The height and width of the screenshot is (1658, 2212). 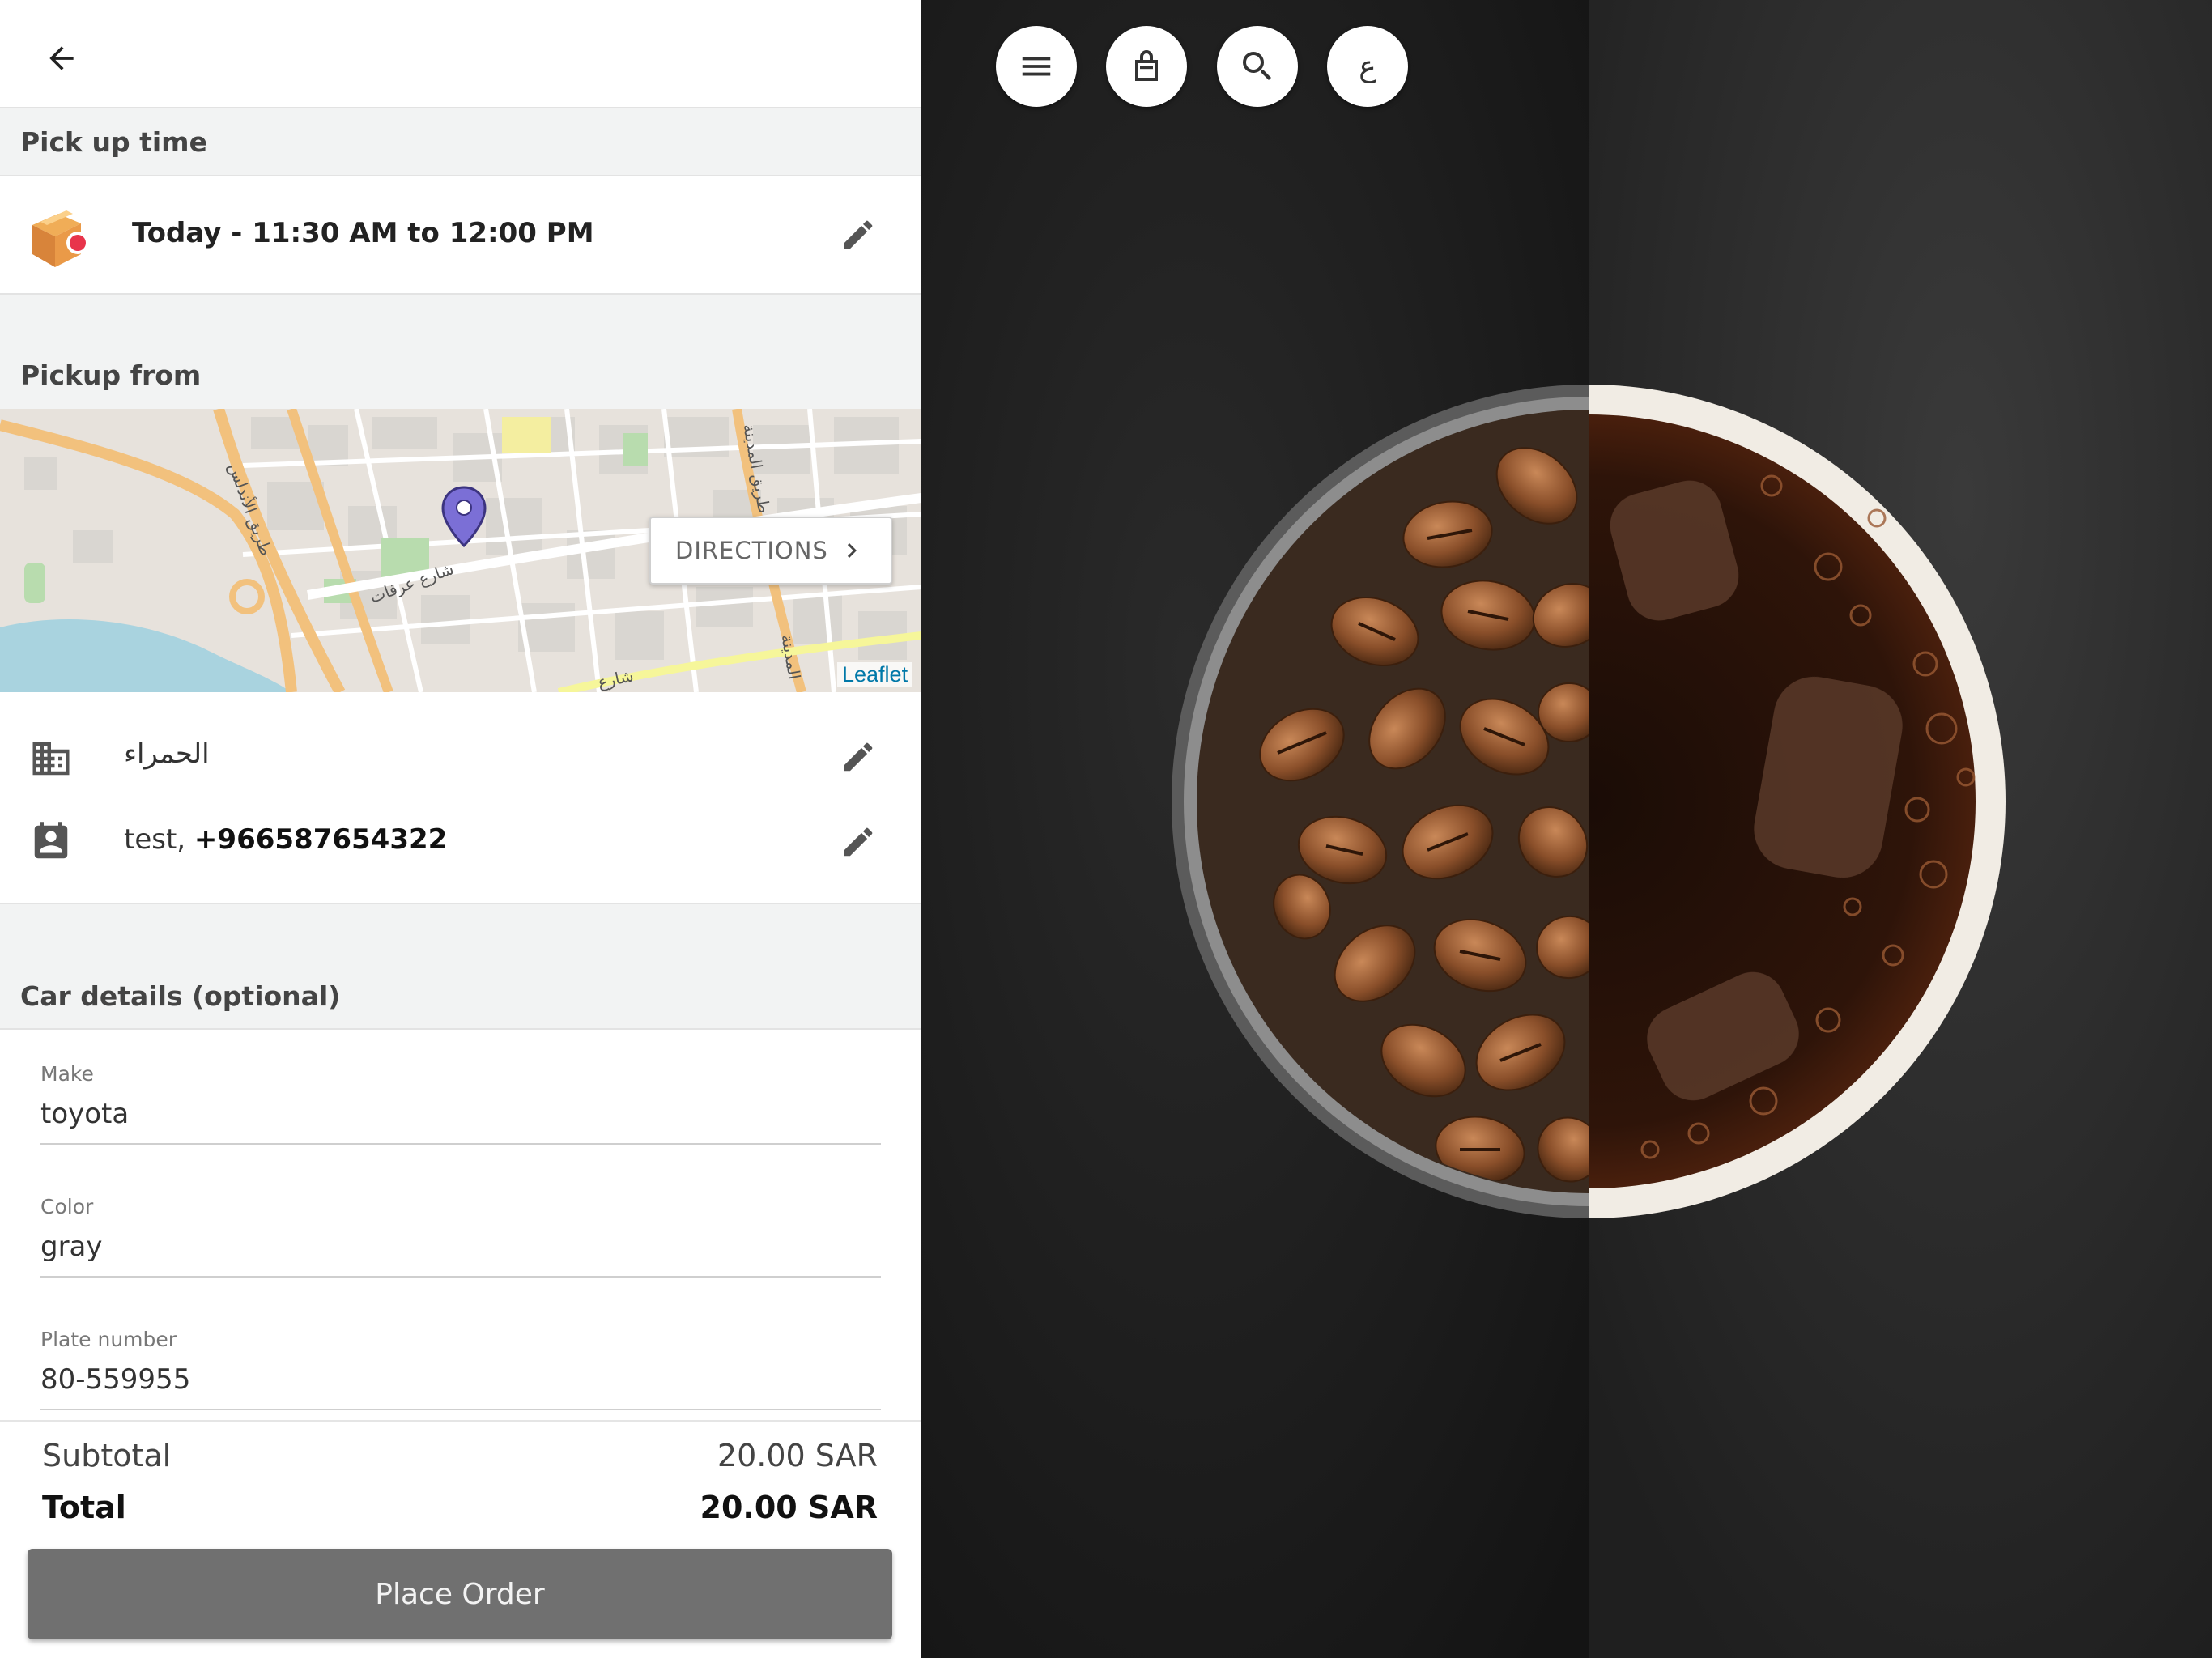 I want to click on directions-label: DIRECTIONS, so click(x=752, y=550).